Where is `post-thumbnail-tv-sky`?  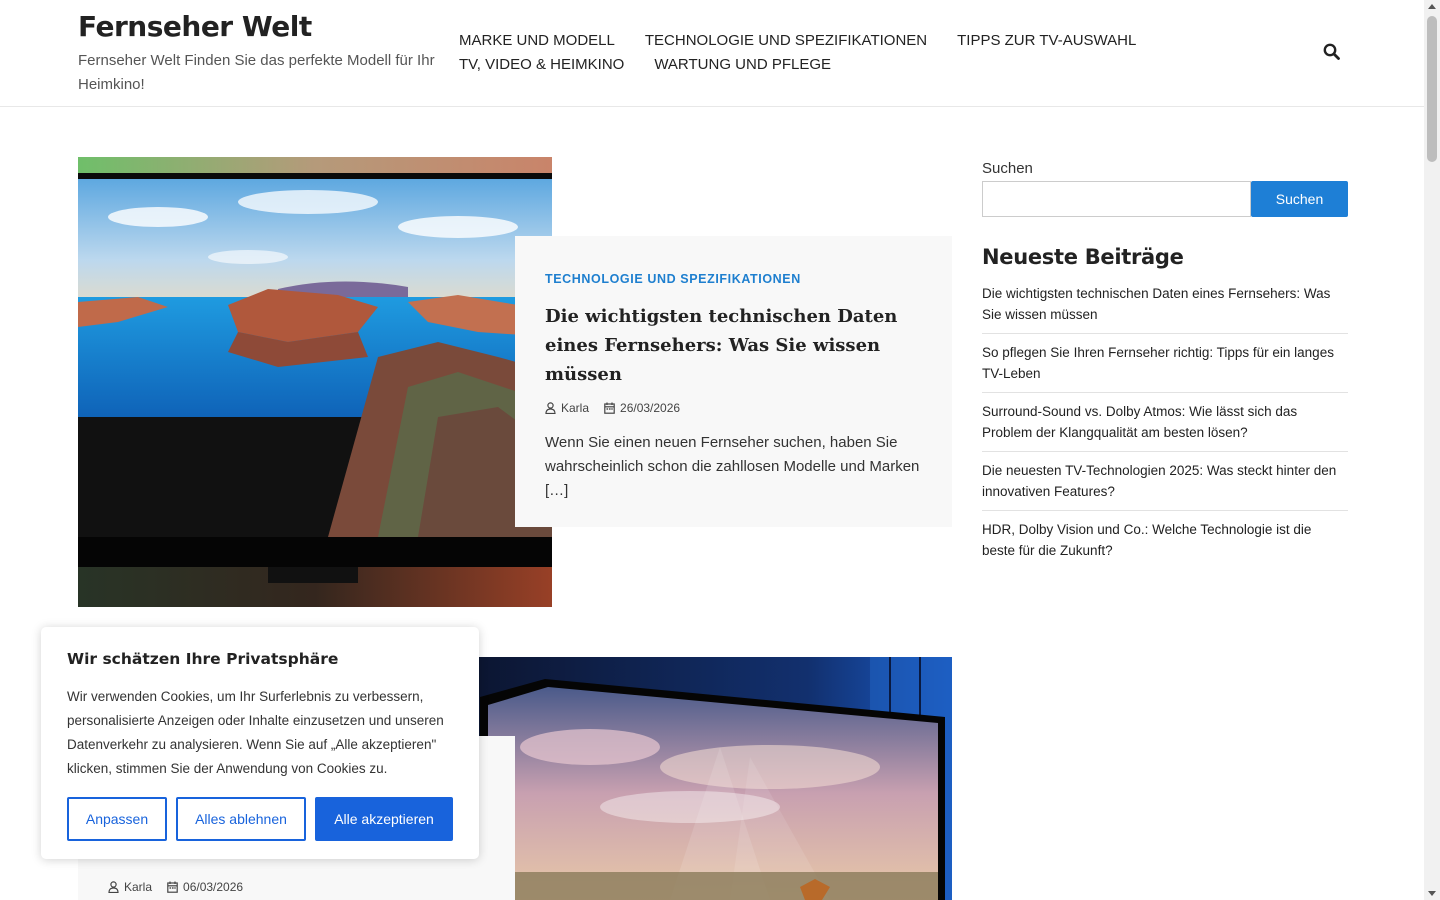 post-thumbnail-tv-sky is located at coordinates (711, 778).